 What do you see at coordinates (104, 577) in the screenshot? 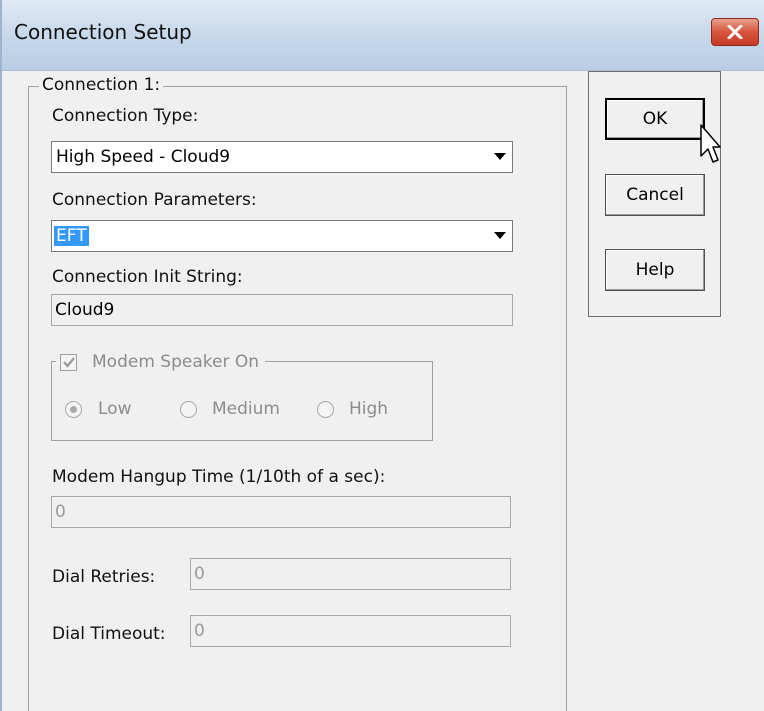
I see `dial-retries-label: Dial Retries:` at bounding box center [104, 577].